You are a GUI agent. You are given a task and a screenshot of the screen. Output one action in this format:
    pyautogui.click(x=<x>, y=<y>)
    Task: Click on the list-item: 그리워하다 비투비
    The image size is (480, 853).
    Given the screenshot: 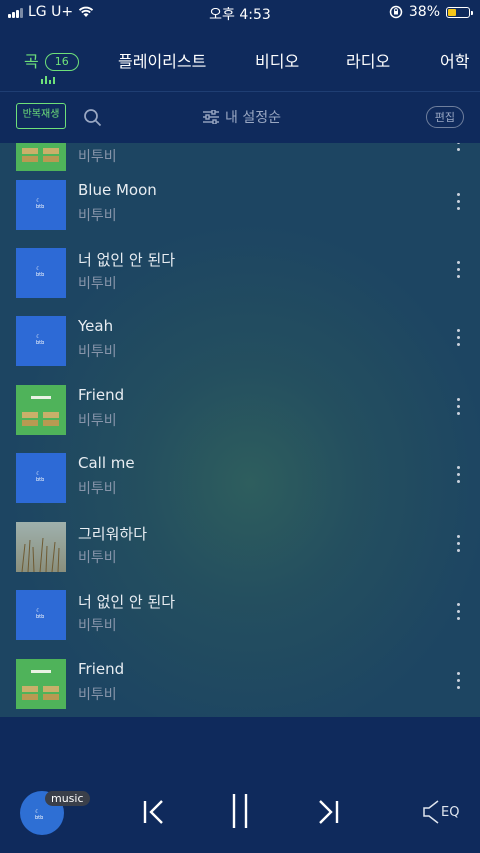 What is the action you would take?
    pyautogui.click(x=240, y=550)
    